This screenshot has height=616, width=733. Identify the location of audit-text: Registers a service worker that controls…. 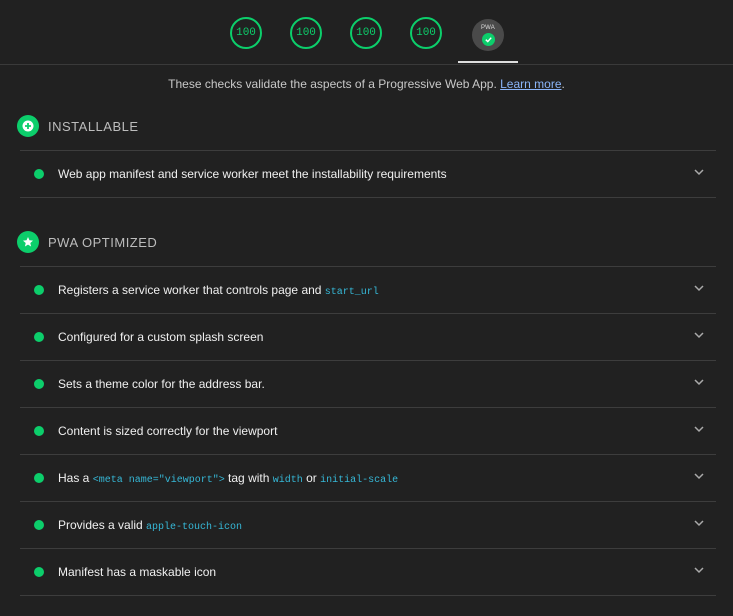
(191, 289).